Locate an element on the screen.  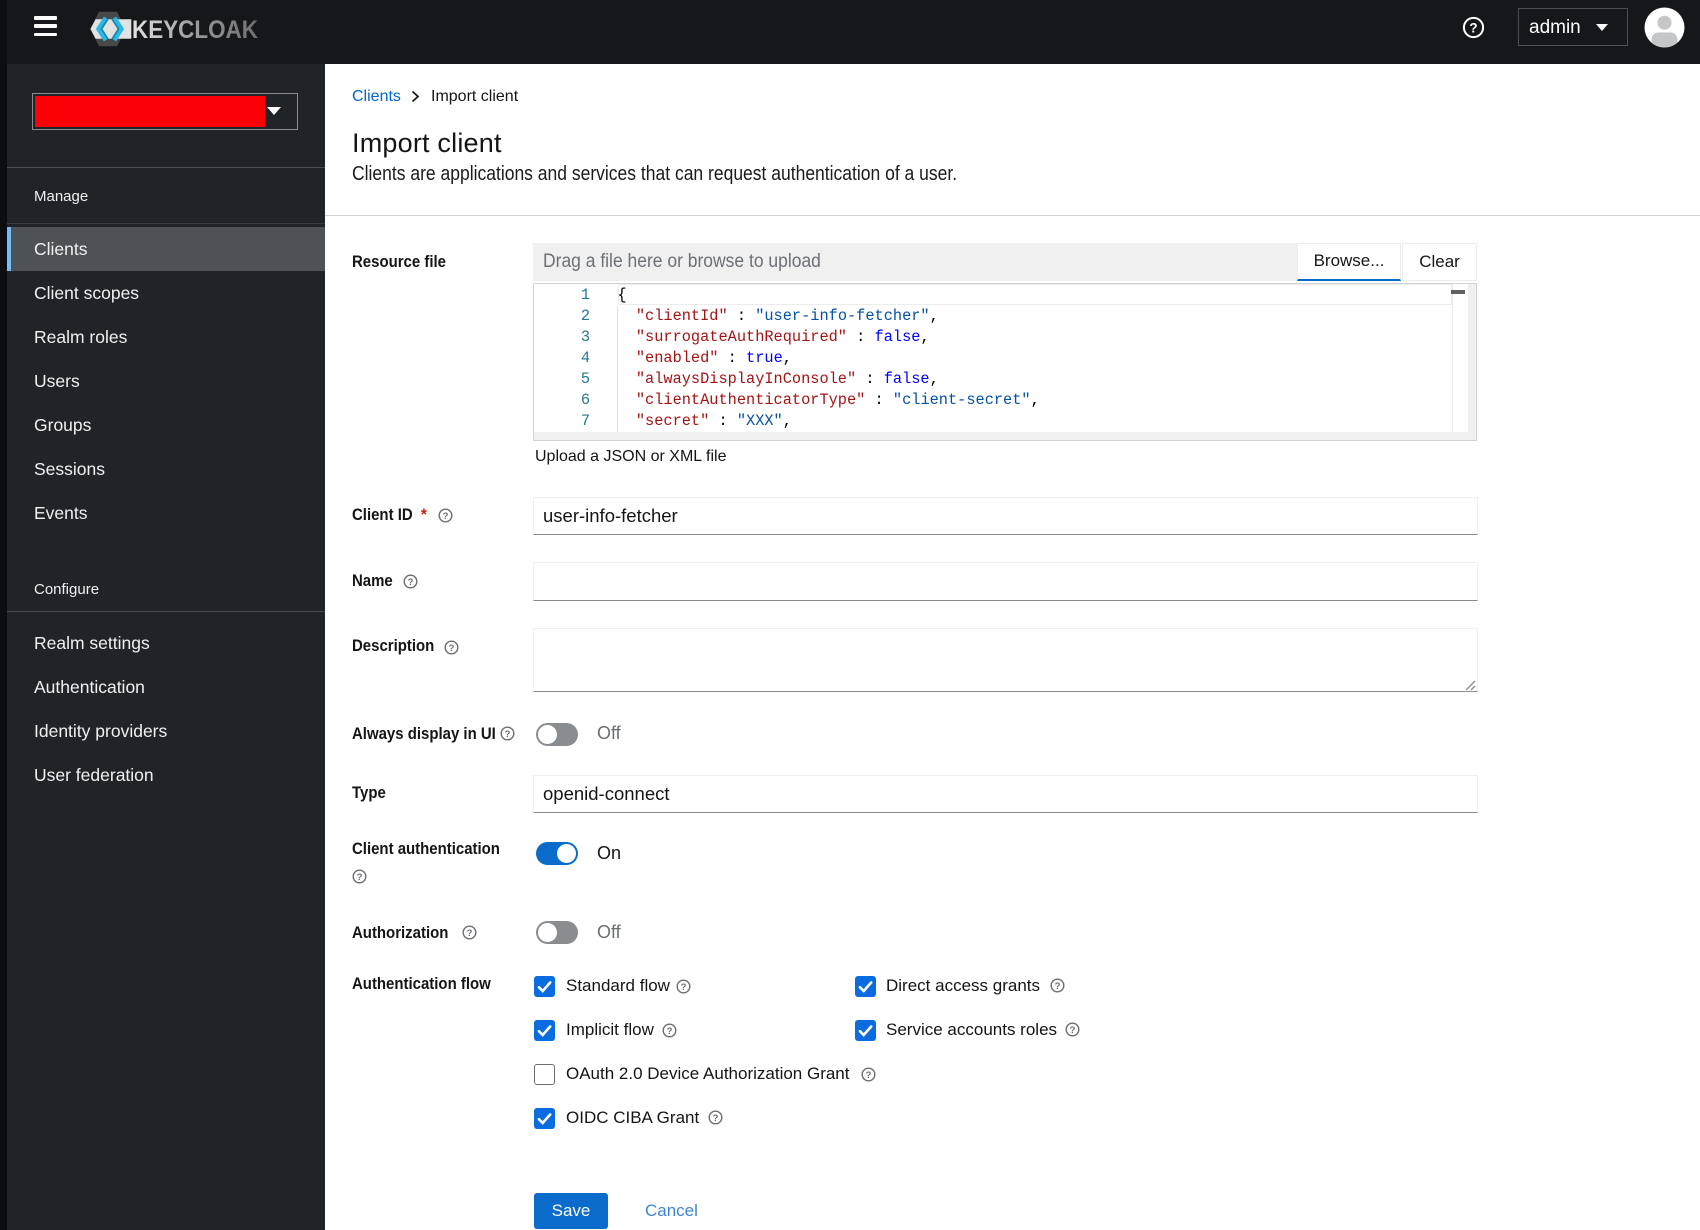
svg-text: KEYCLOAK is located at coordinates (195, 30).